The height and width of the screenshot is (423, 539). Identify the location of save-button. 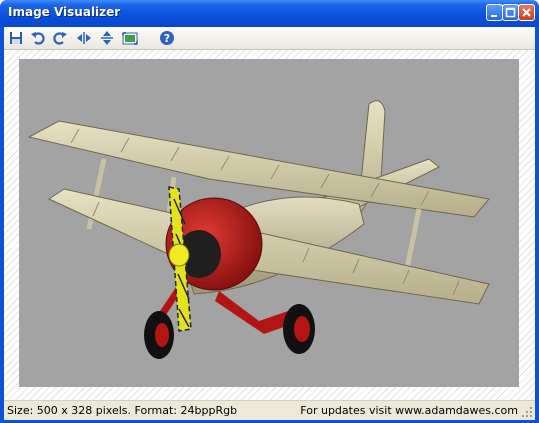
(16, 38).